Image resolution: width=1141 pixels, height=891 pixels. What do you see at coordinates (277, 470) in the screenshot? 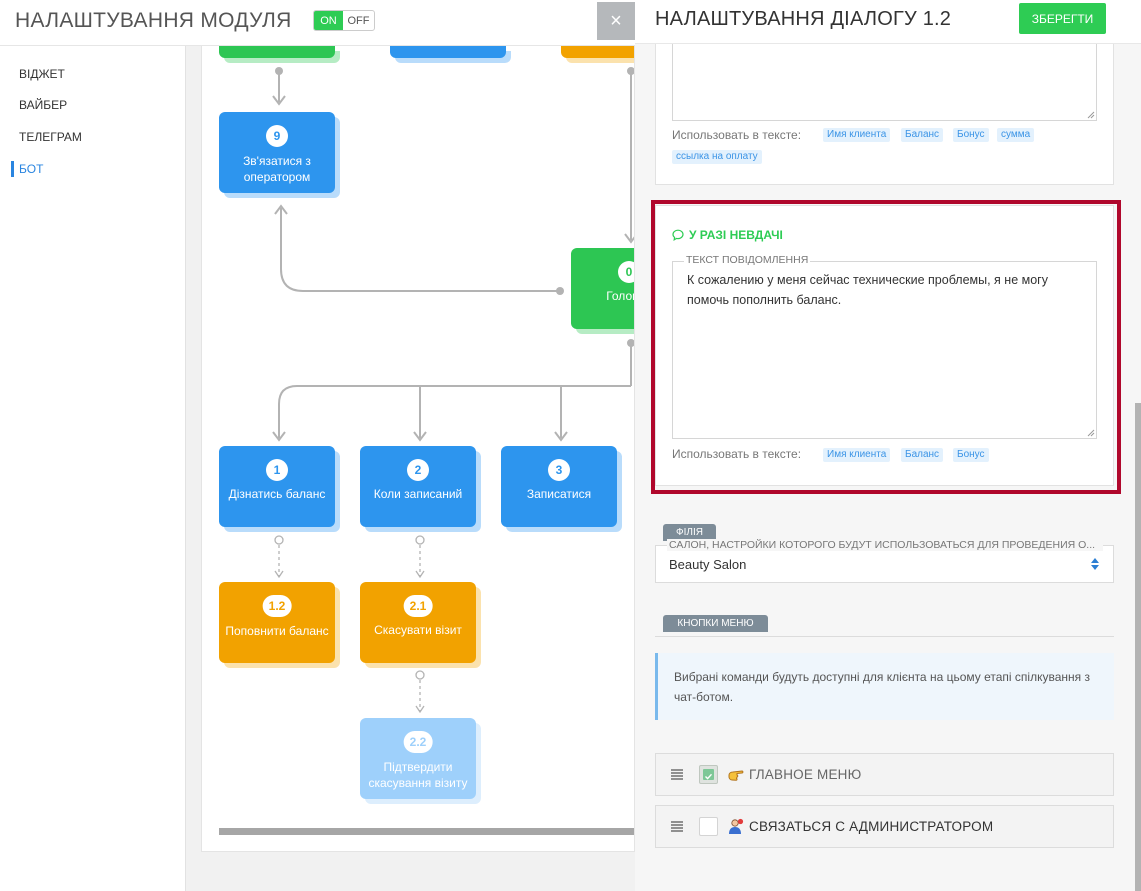
I see `node-number: 1` at bounding box center [277, 470].